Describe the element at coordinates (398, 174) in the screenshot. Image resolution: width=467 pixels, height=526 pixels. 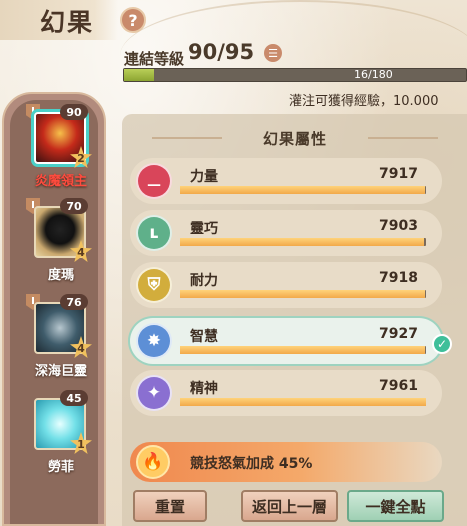
I see `attribute-value: 7917` at that location.